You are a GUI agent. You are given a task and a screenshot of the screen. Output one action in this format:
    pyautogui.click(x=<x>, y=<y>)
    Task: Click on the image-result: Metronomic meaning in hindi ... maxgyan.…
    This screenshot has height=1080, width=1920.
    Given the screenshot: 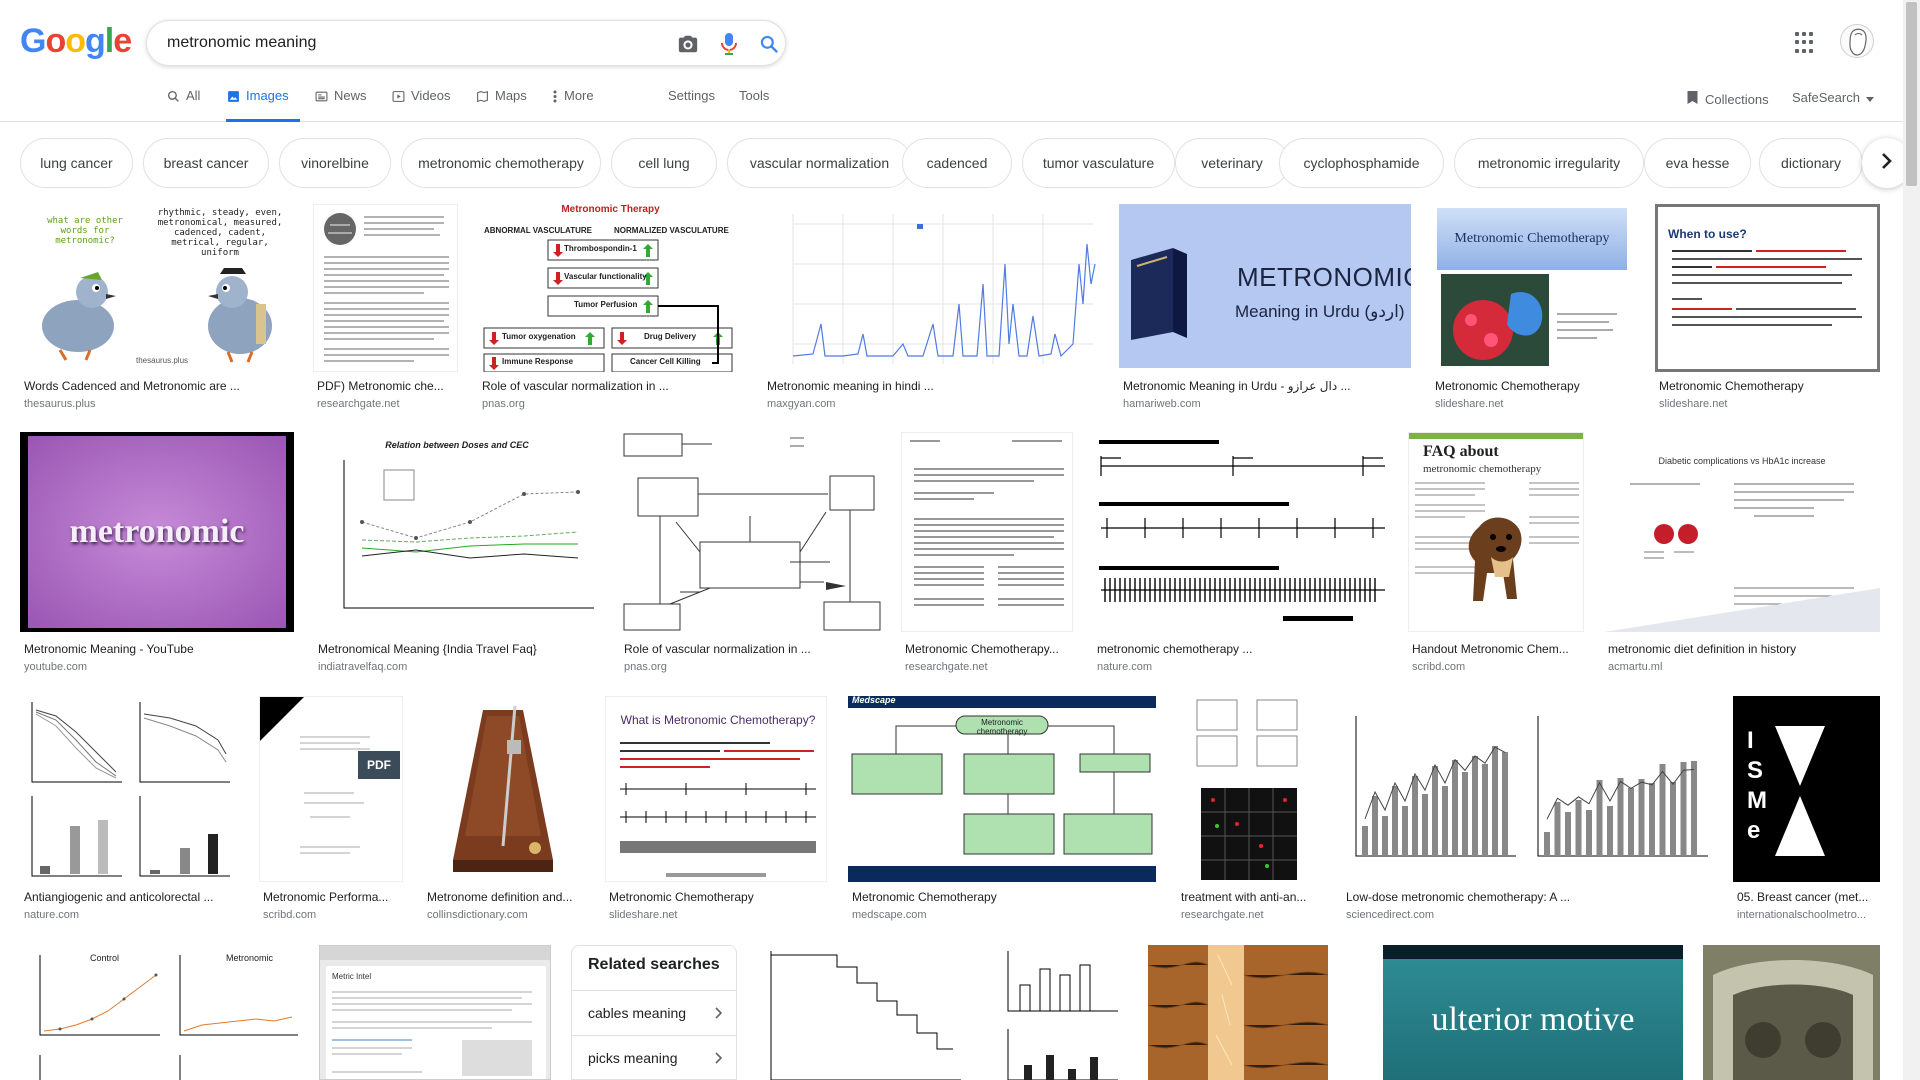 What is the action you would take?
    pyautogui.click(x=930, y=309)
    